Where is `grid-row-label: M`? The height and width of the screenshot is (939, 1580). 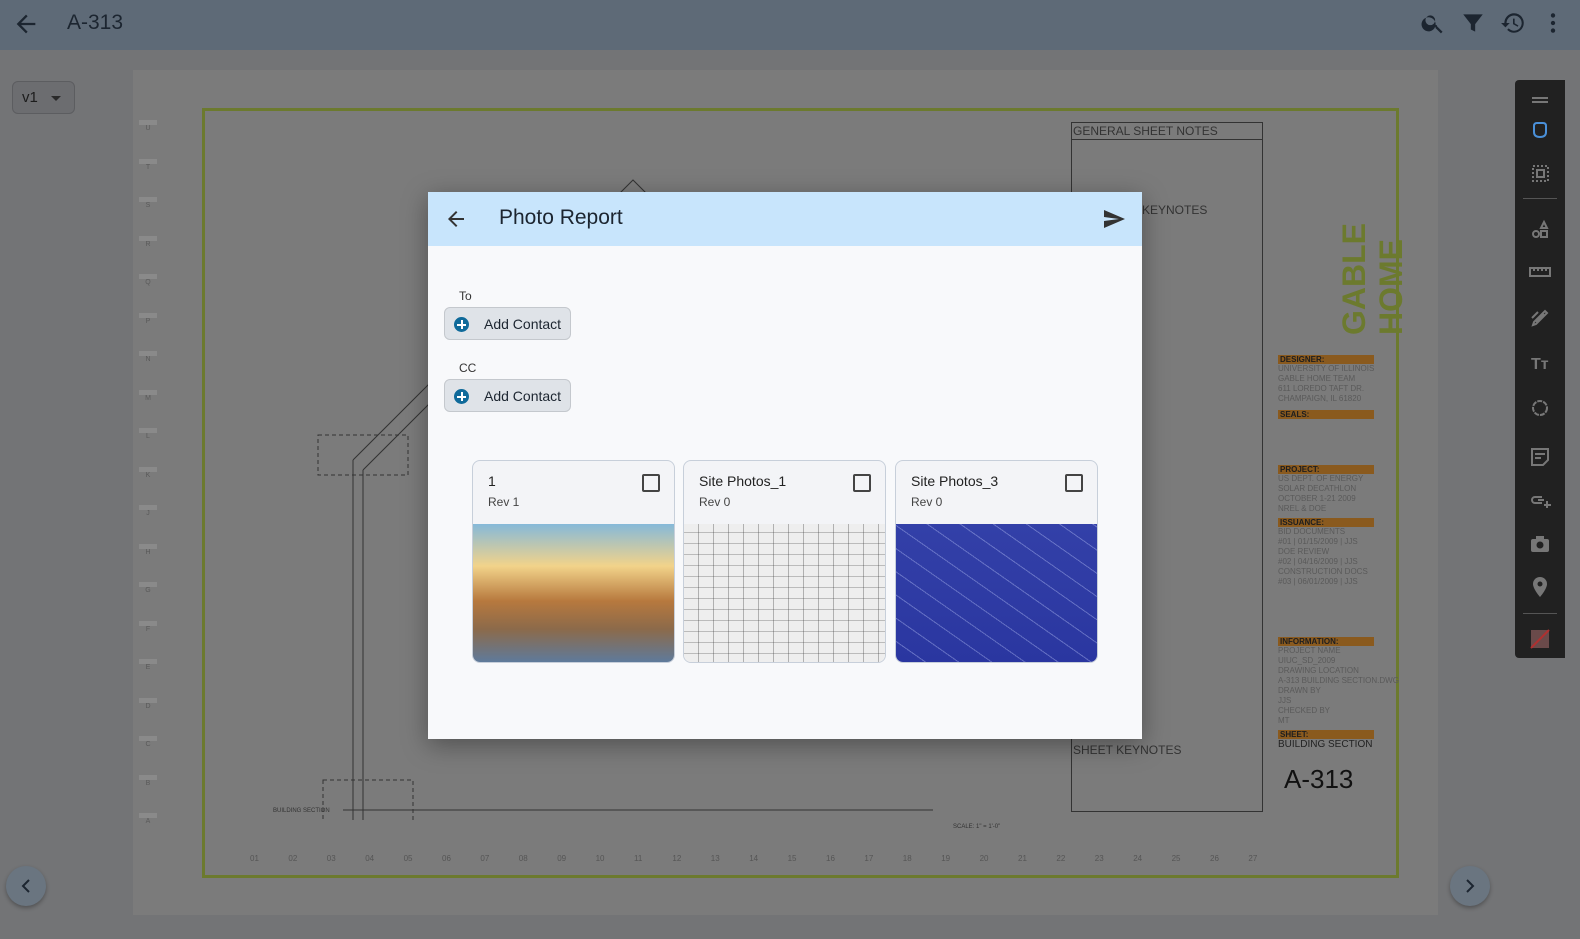
grid-row-label: M is located at coordinates (148, 395).